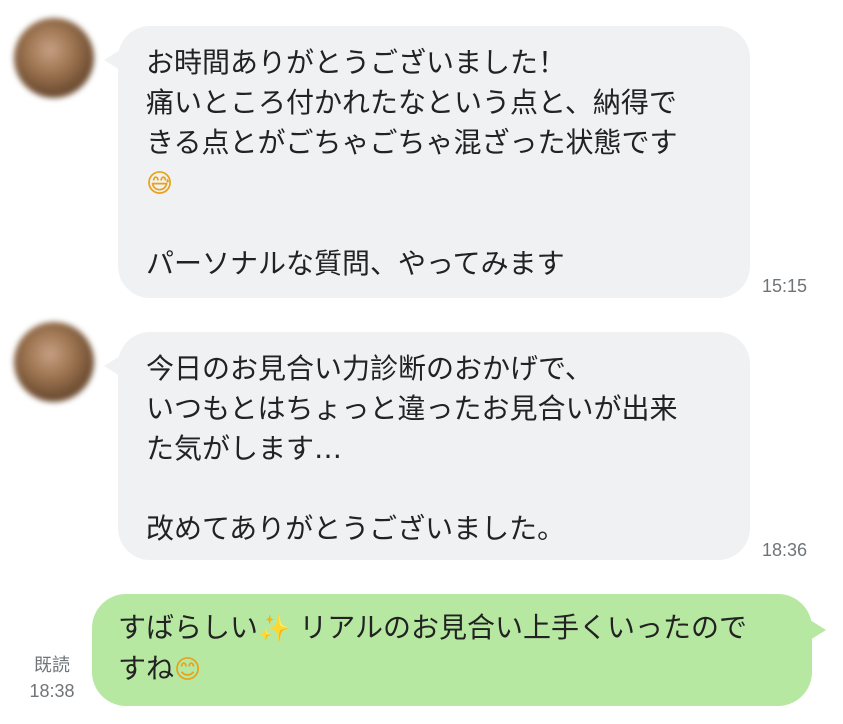 This screenshot has height=724, width=843. What do you see at coordinates (52, 665) in the screenshot?
I see `read-status-label: 既読` at bounding box center [52, 665].